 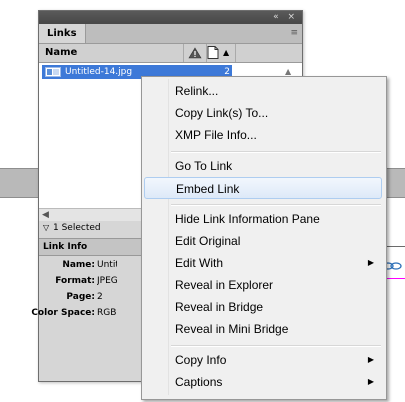 I want to click on menu-item-label: Embed Link, so click(x=208, y=189).